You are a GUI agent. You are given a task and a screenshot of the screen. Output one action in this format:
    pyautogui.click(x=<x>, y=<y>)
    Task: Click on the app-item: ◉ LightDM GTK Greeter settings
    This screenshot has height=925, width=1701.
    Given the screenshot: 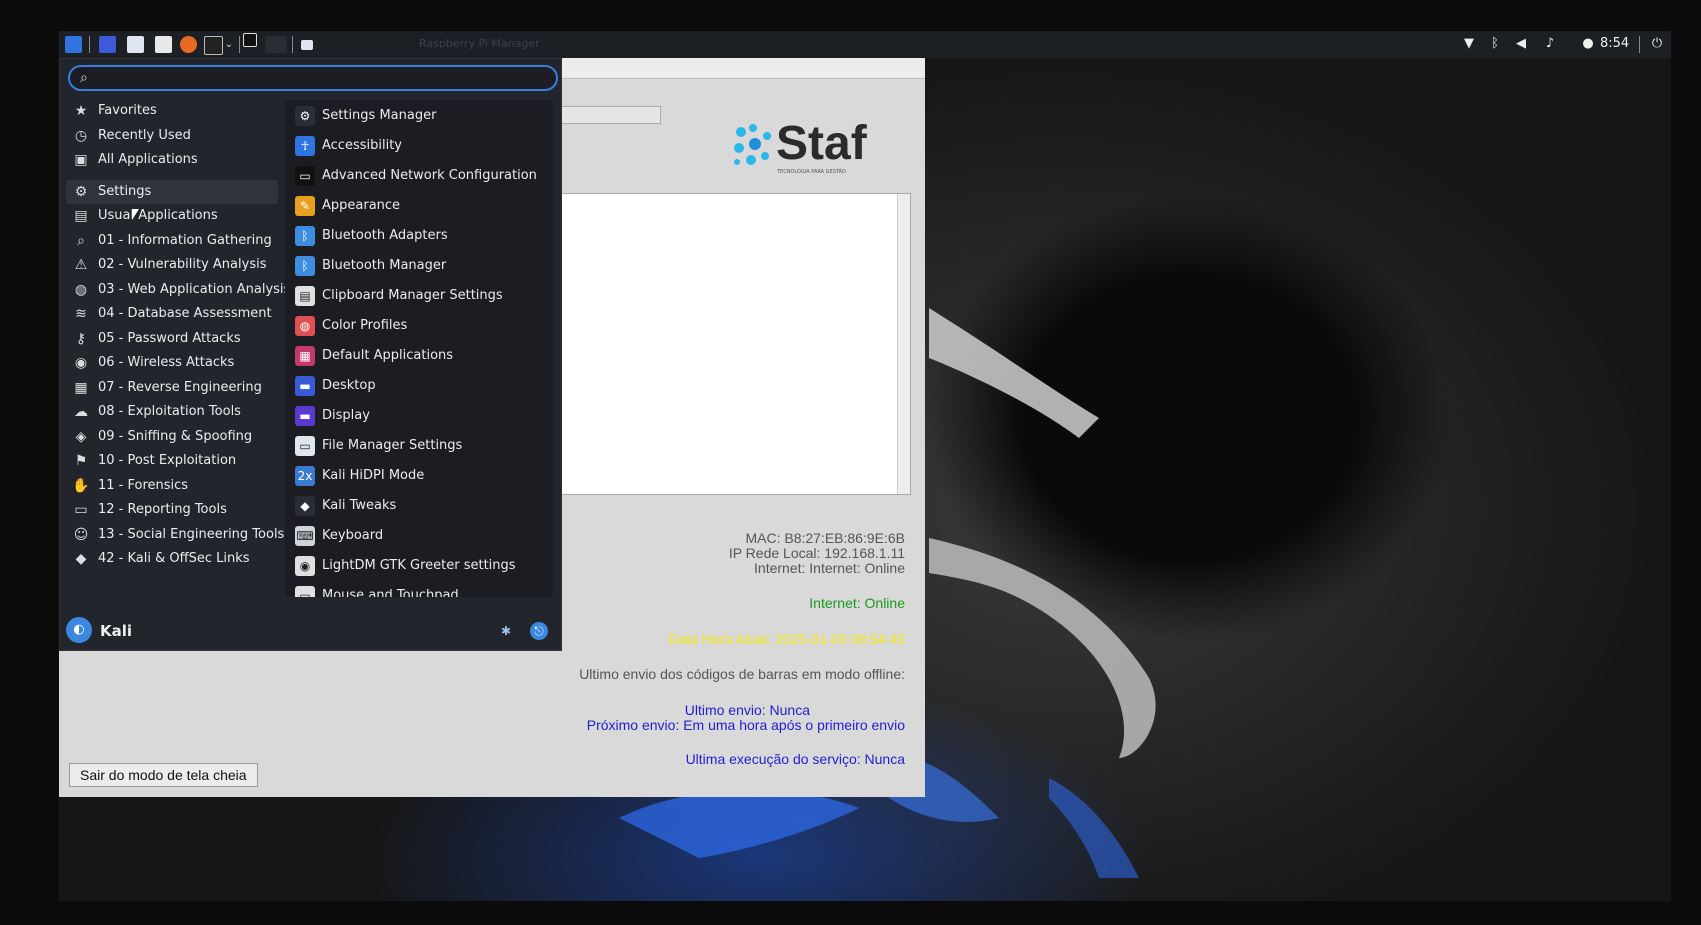 What is the action you would take?
    pyautogui.click(x=419, y=566)
    